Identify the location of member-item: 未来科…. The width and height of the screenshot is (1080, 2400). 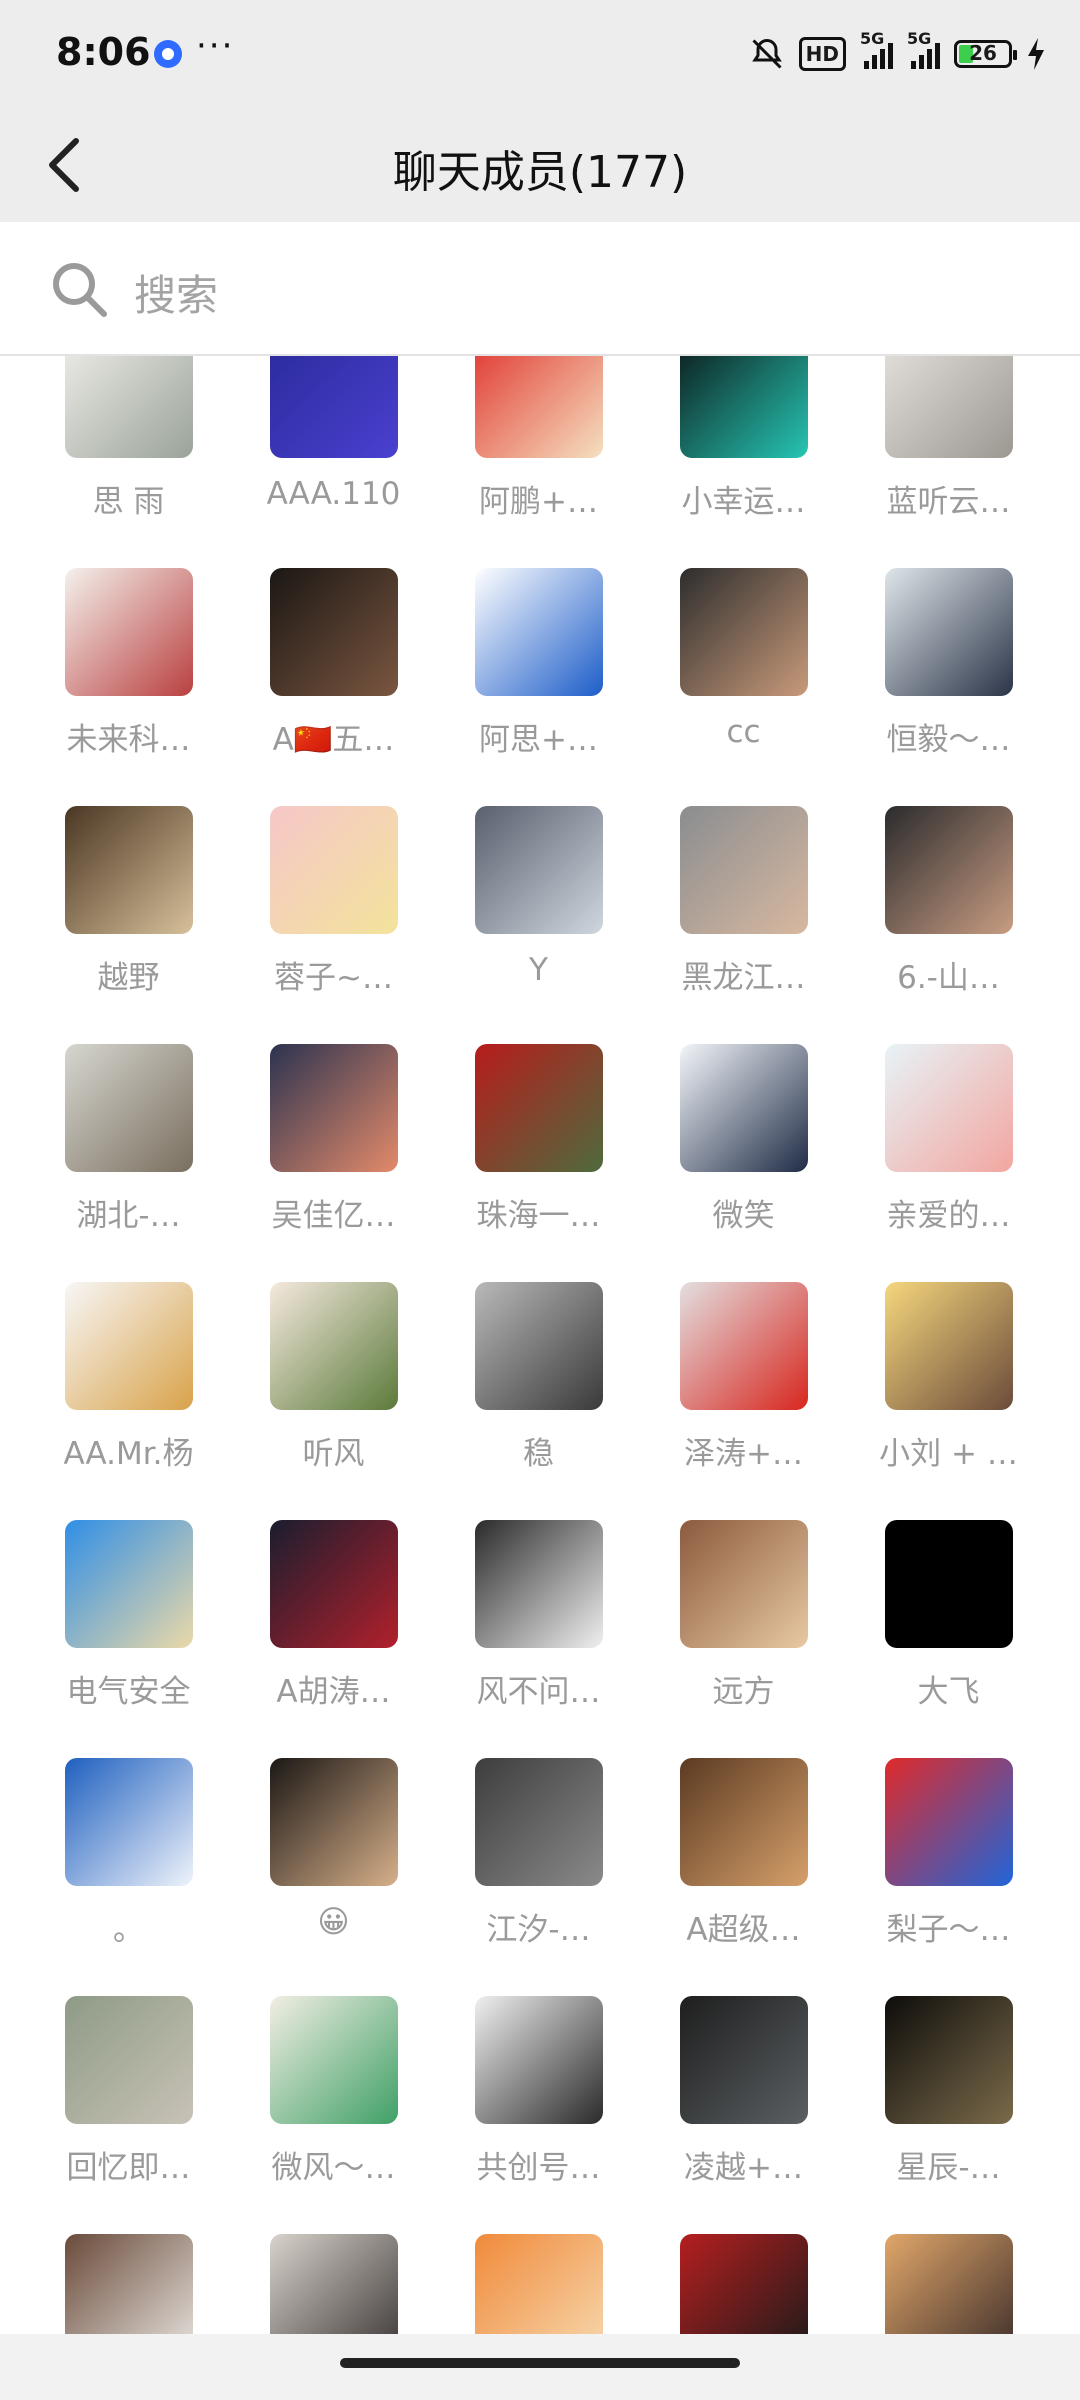
(128, 687).